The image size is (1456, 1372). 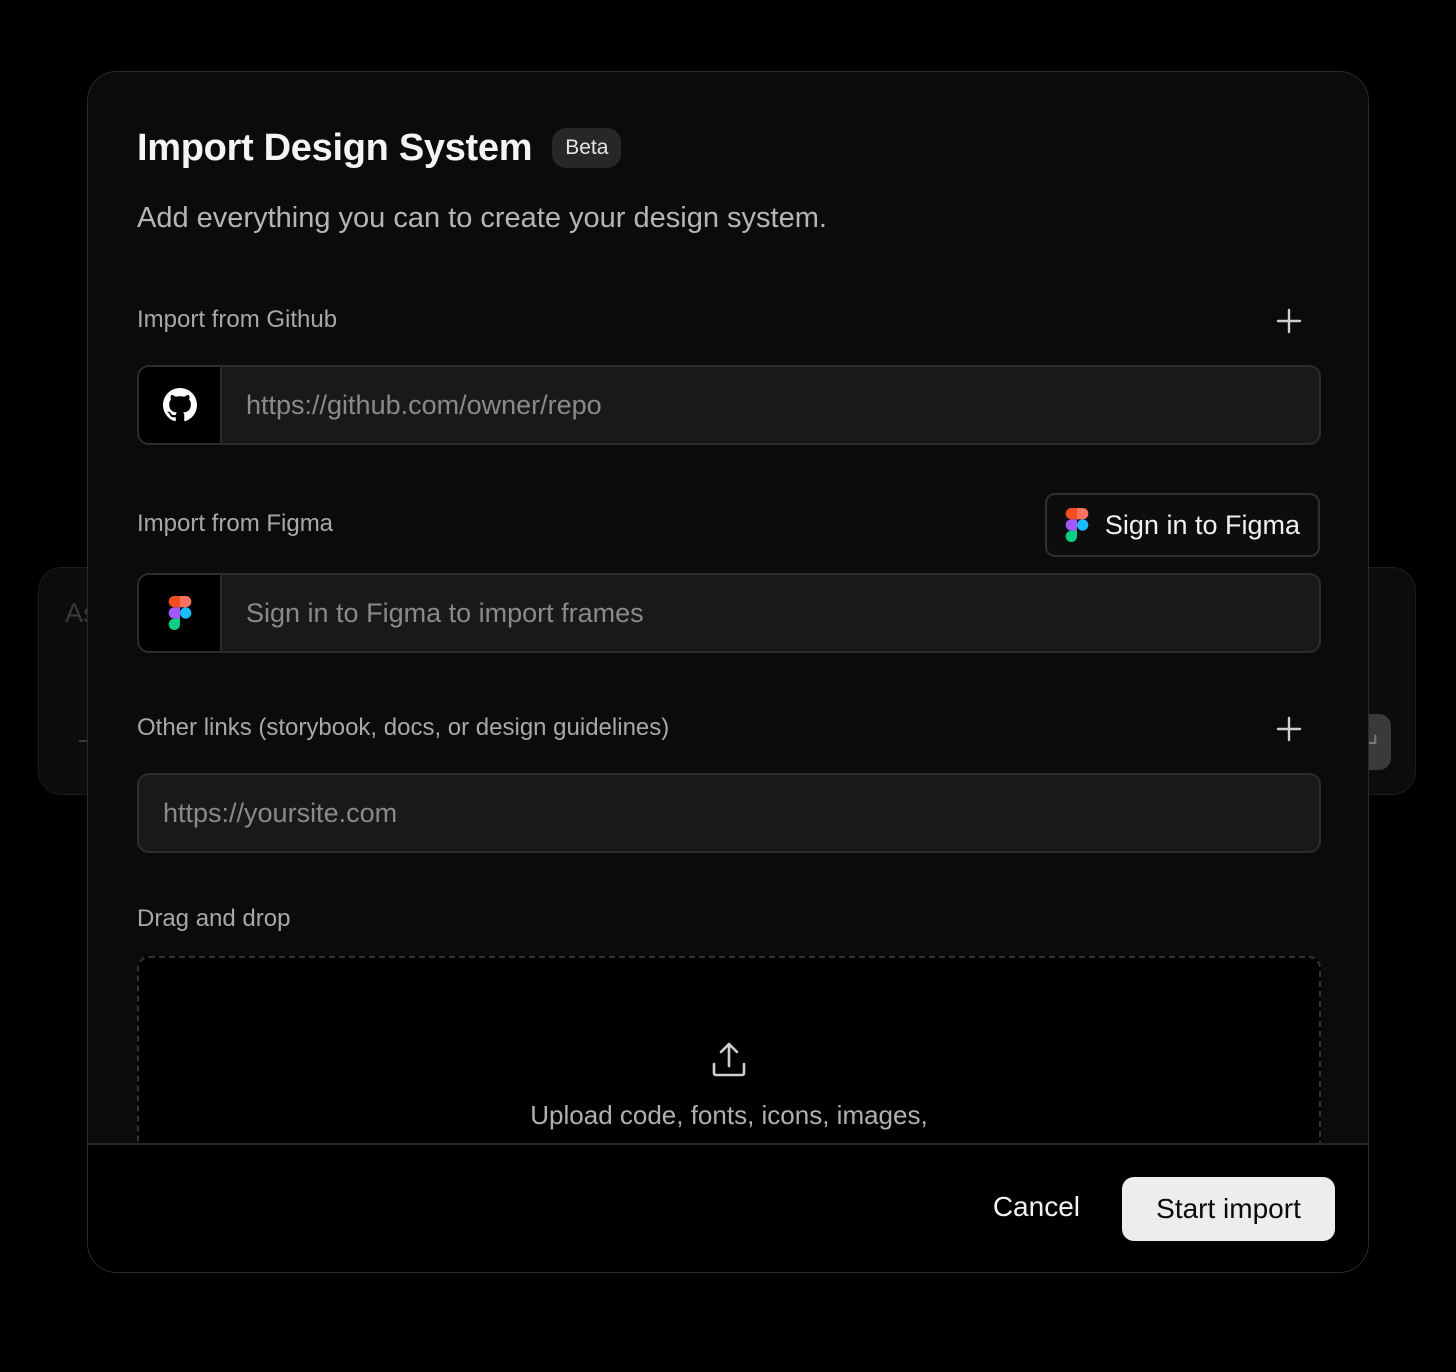 I want to click on figma-section-label: Import from Figma, so click(x=235, y=523).